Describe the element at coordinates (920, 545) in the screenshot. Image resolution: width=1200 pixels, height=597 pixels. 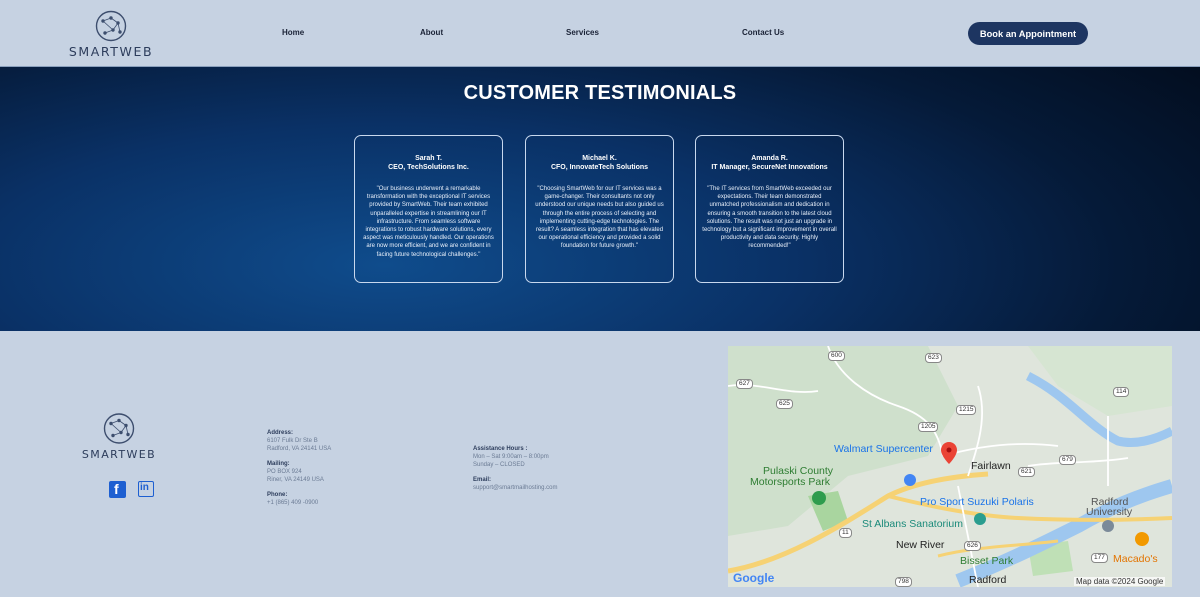
I see `map-label-new-river: New River` at that location.